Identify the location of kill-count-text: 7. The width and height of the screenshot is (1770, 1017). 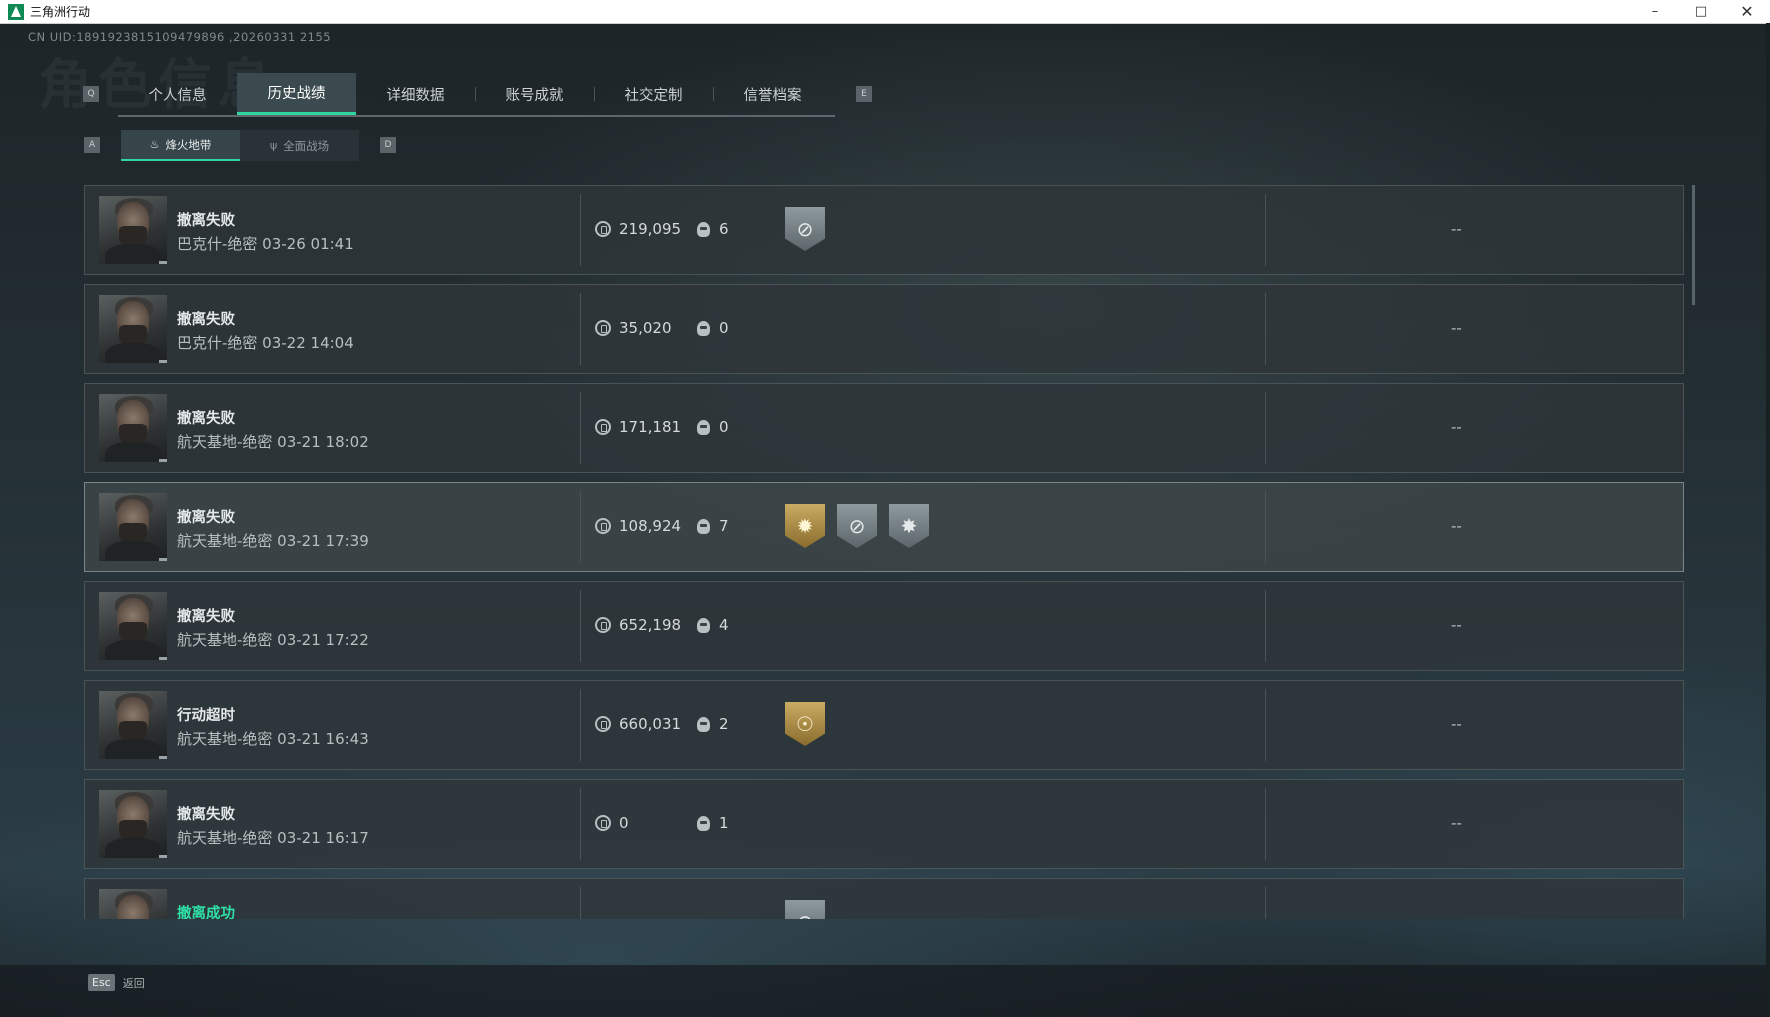
(724, 526).